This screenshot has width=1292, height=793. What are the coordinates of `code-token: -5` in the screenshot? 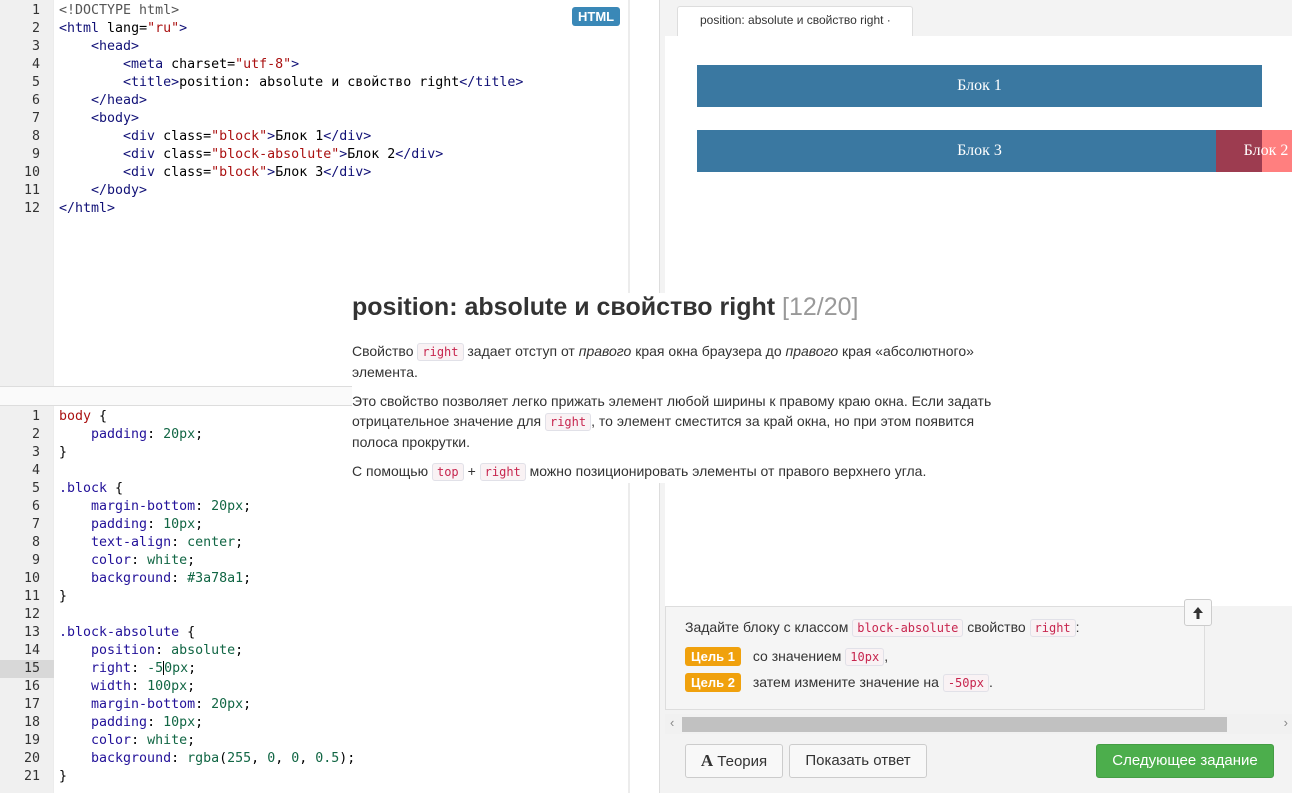 It's located at (155, 668).